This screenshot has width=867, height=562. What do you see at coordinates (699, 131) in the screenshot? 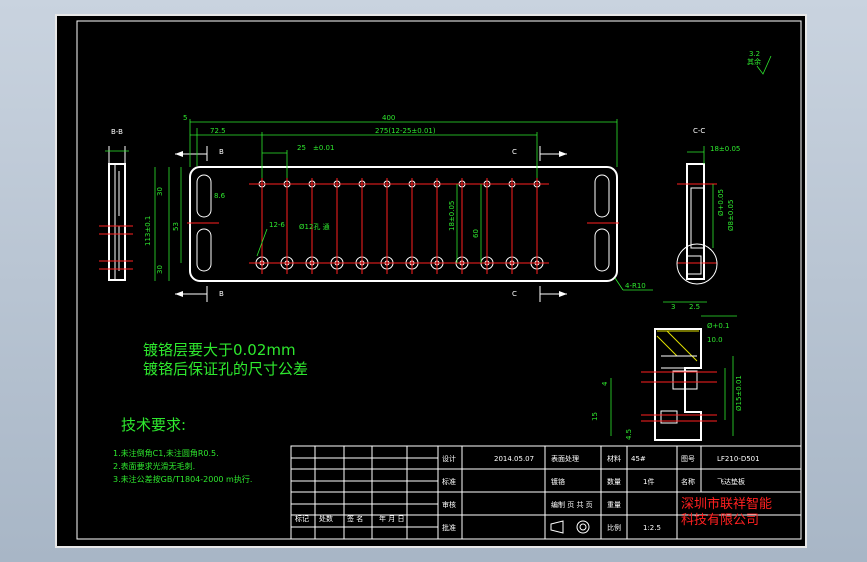
I see `section-cc-label: C-C` at bounding box center [699, 131].